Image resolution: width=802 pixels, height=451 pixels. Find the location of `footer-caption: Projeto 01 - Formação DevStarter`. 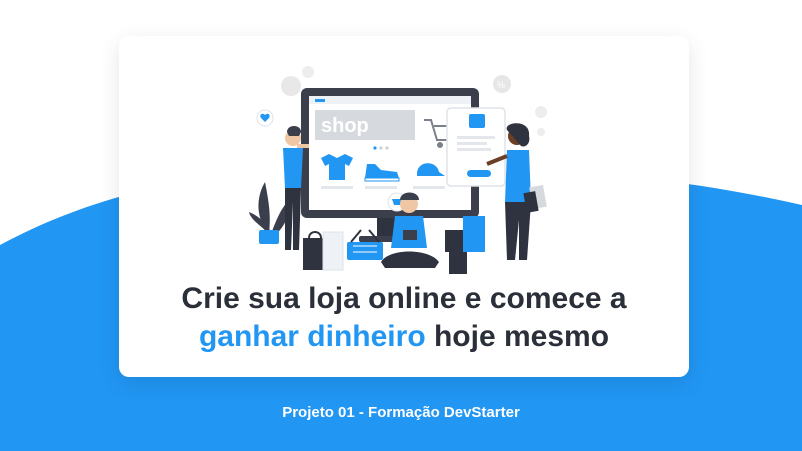

footer-caption: Projeto 01 - Formação DevStarter is located at coordinates (401, 412).